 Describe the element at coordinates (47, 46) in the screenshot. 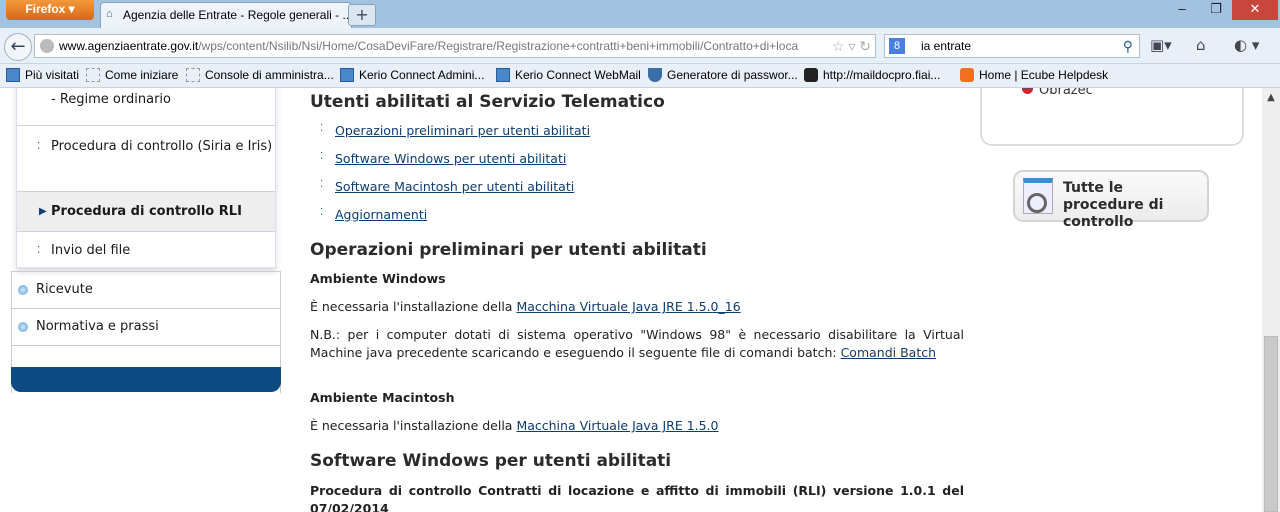

I see `globe-icon` at that location.